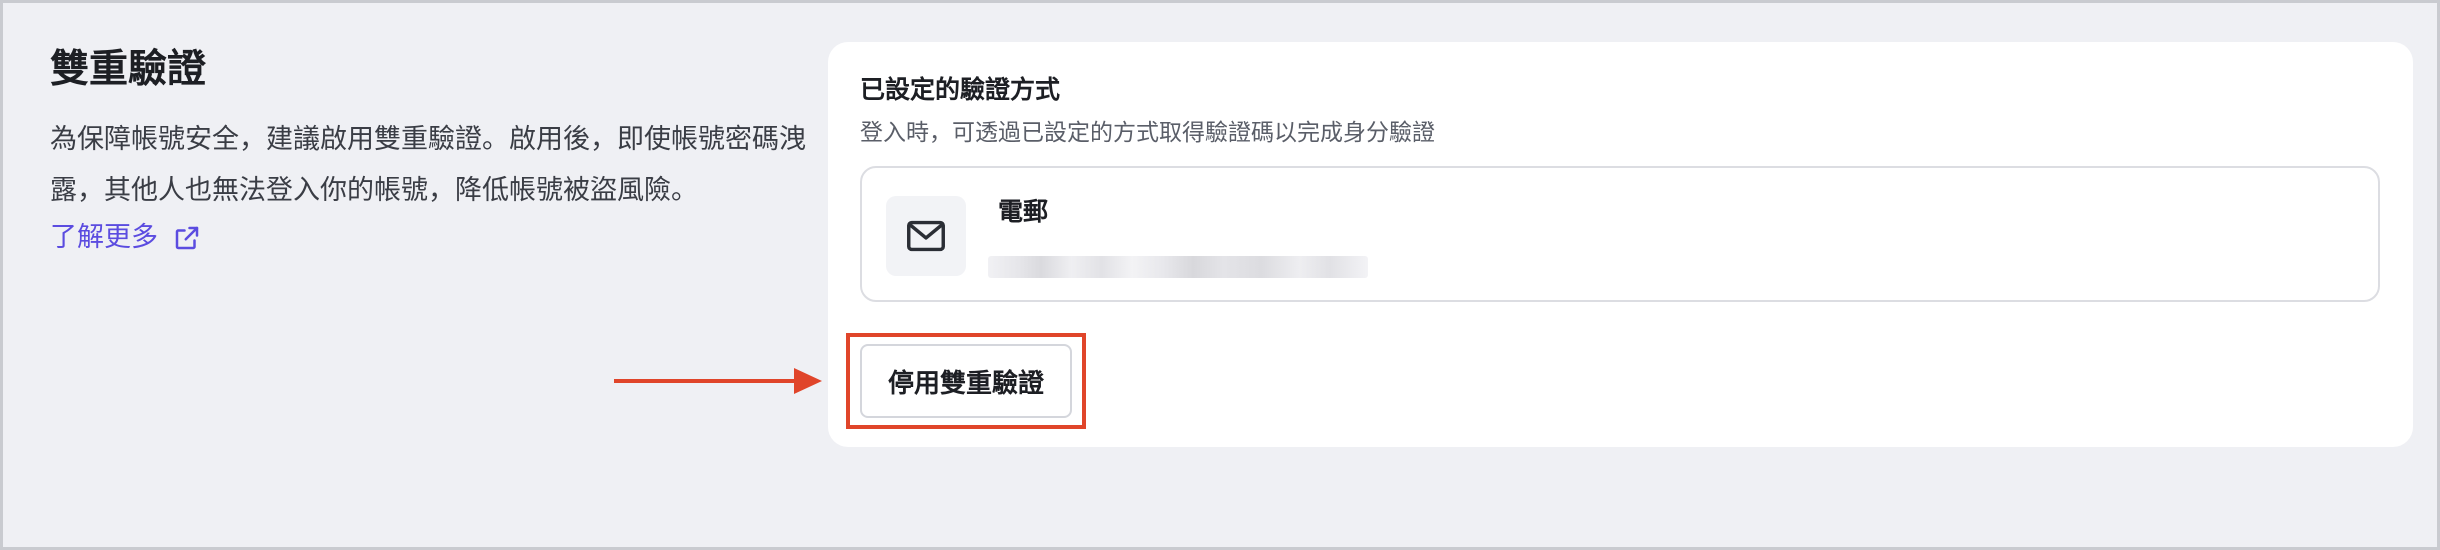 The height and width of the screenshot is (550, 2440). What do you see at coordinates (960, 89) in the screenshot?
I see `card-title: 已設定的驗證方式` at bounding box center [960, 89].